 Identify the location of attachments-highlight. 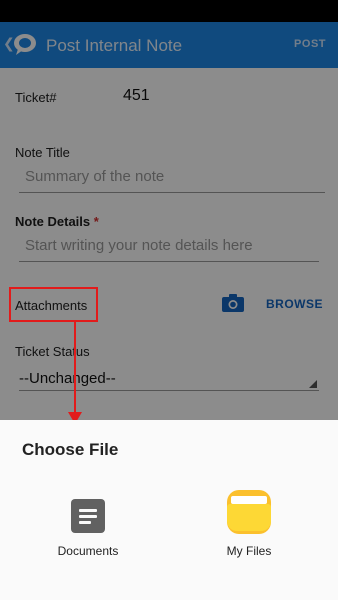
(53, 304).